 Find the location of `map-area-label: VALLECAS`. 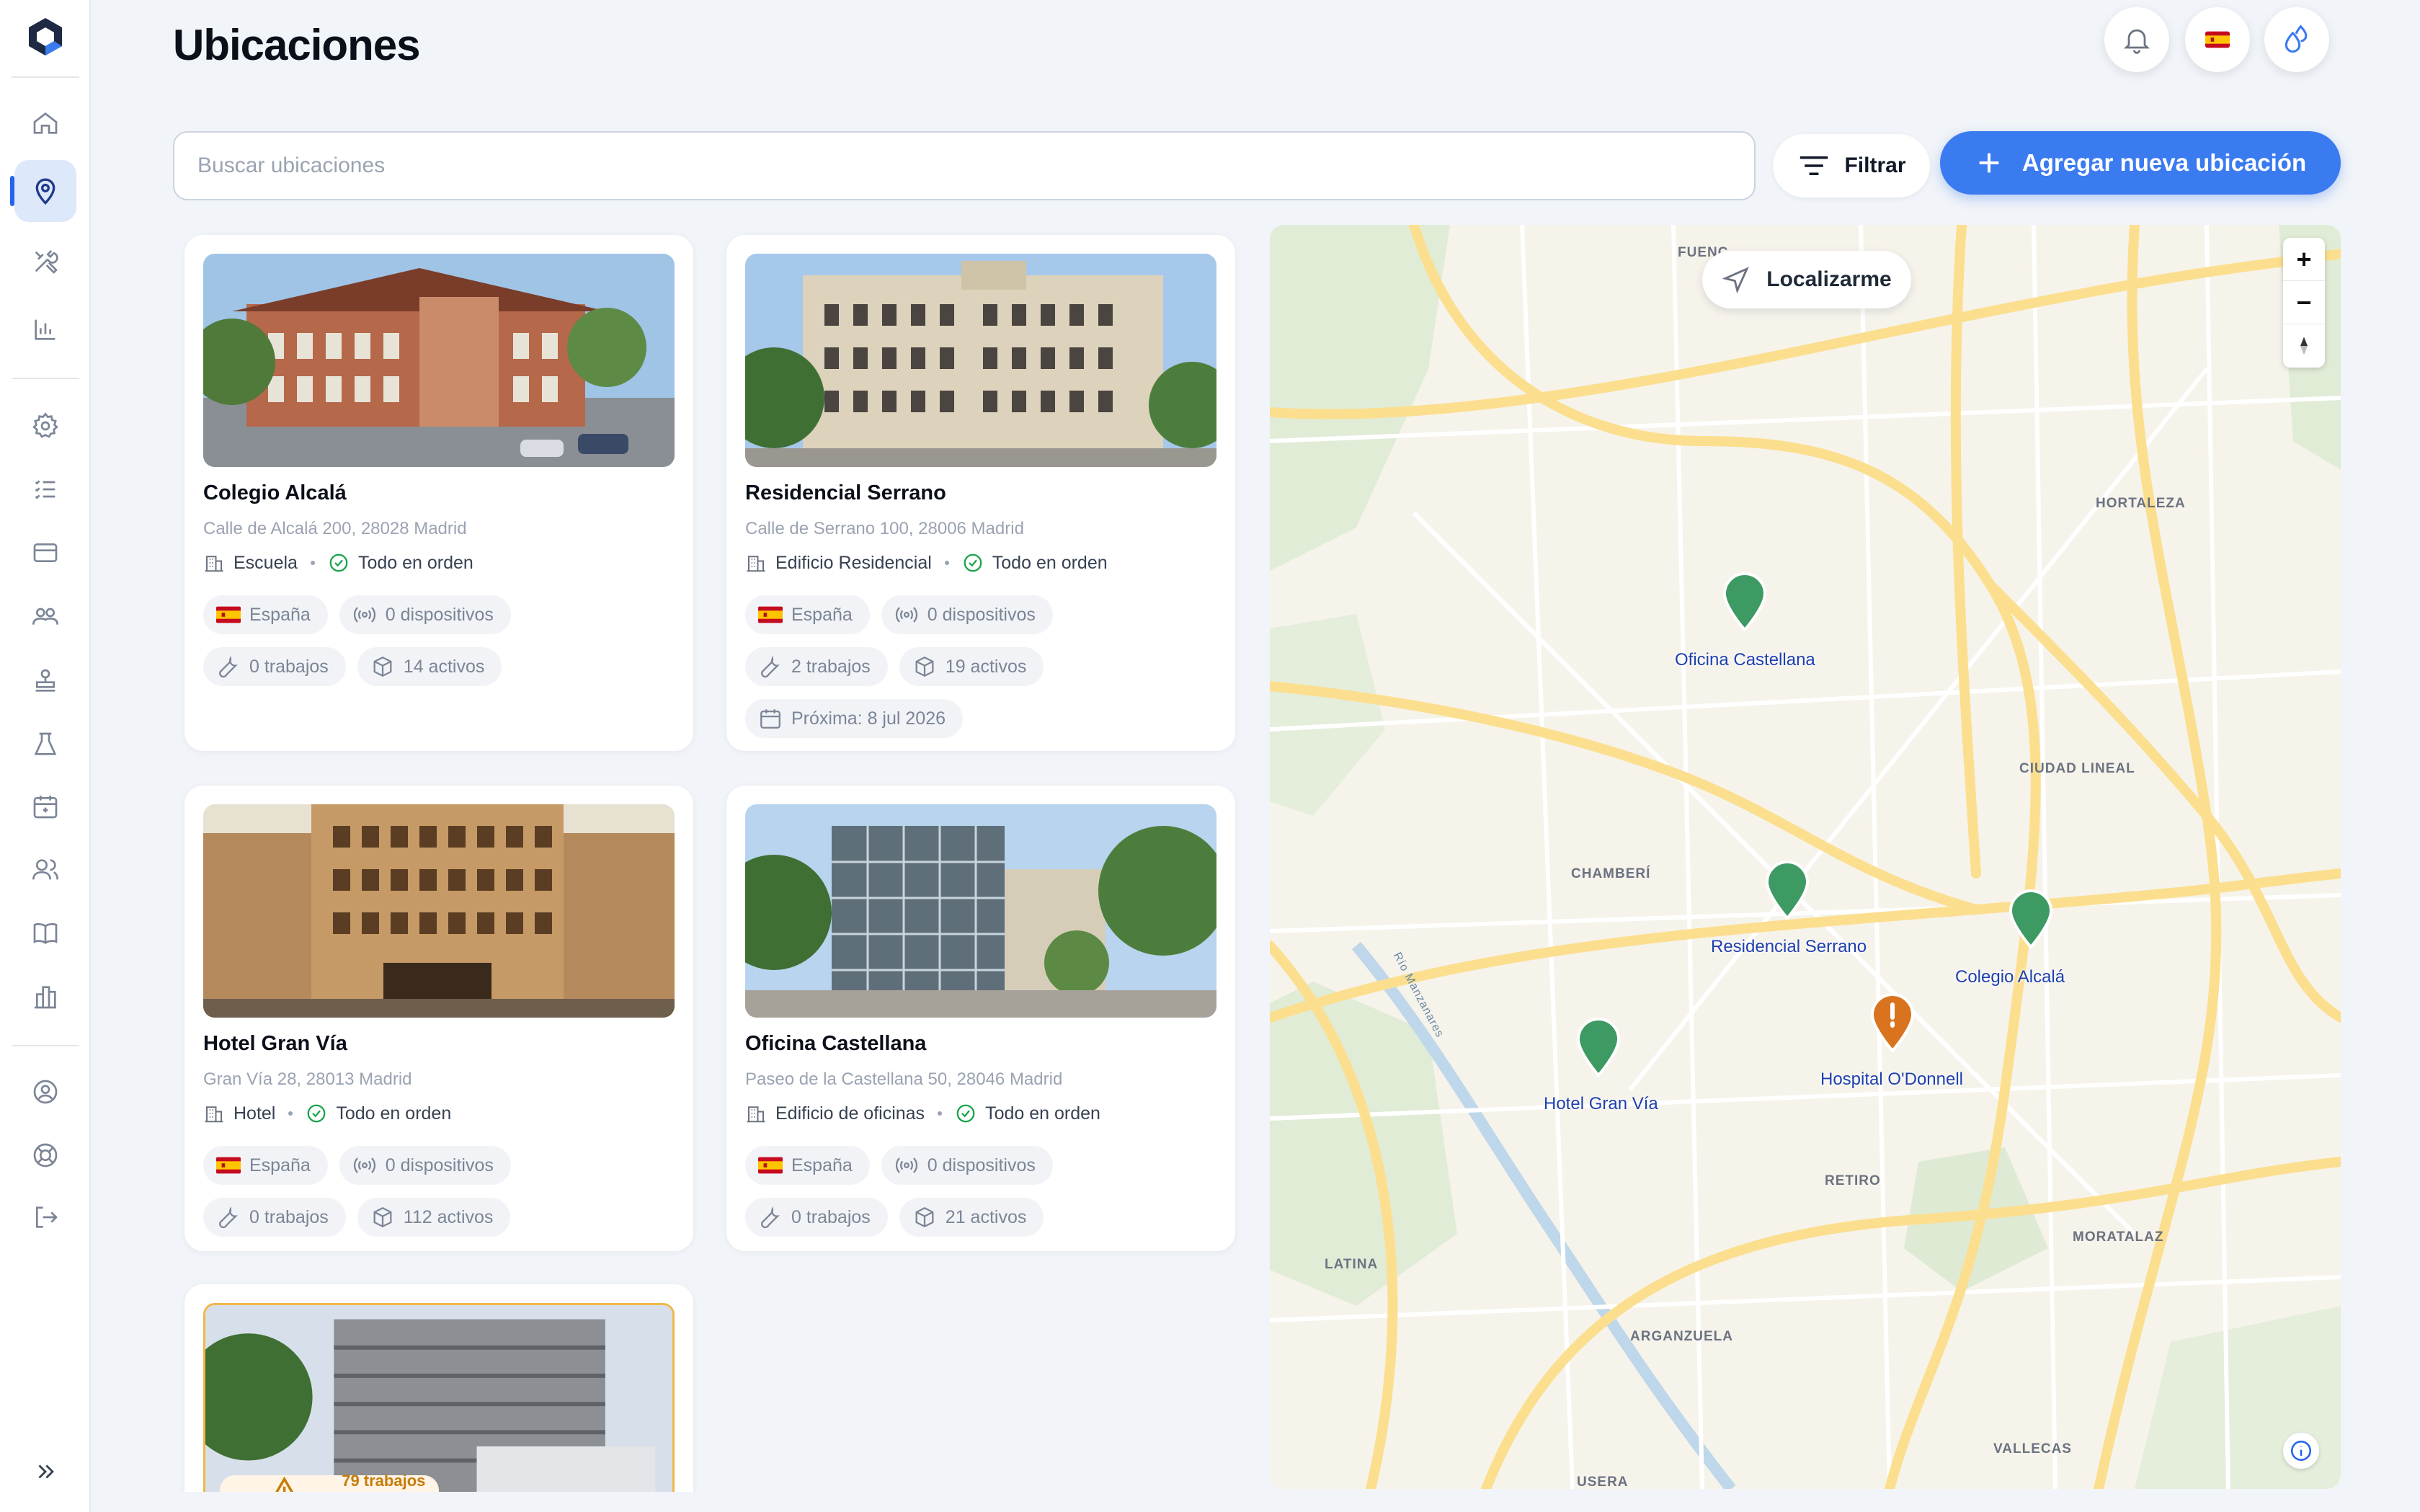

map-area-label: VALLECAS is located at coordinates (2032, 1449).